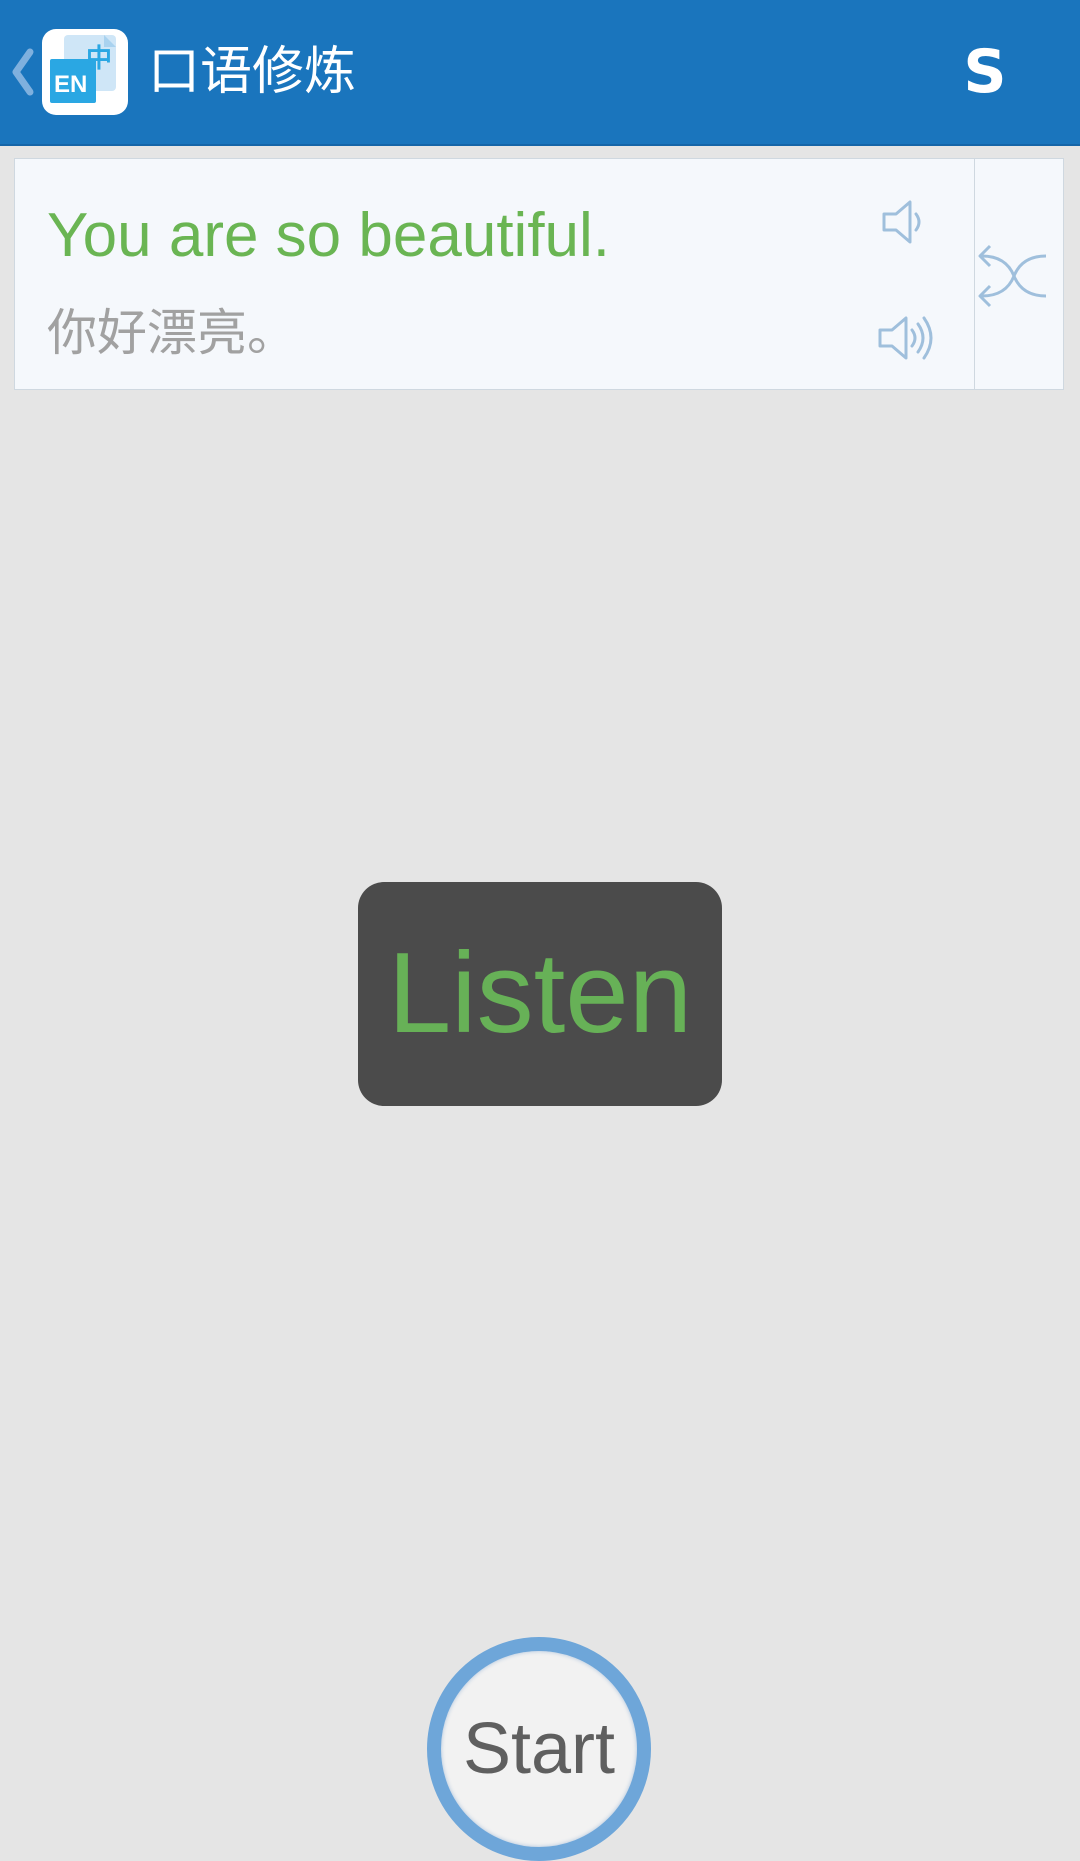 This screenshot has width=1080, height=1861. I want to click on listen-label: Listen, so click(540, 993).